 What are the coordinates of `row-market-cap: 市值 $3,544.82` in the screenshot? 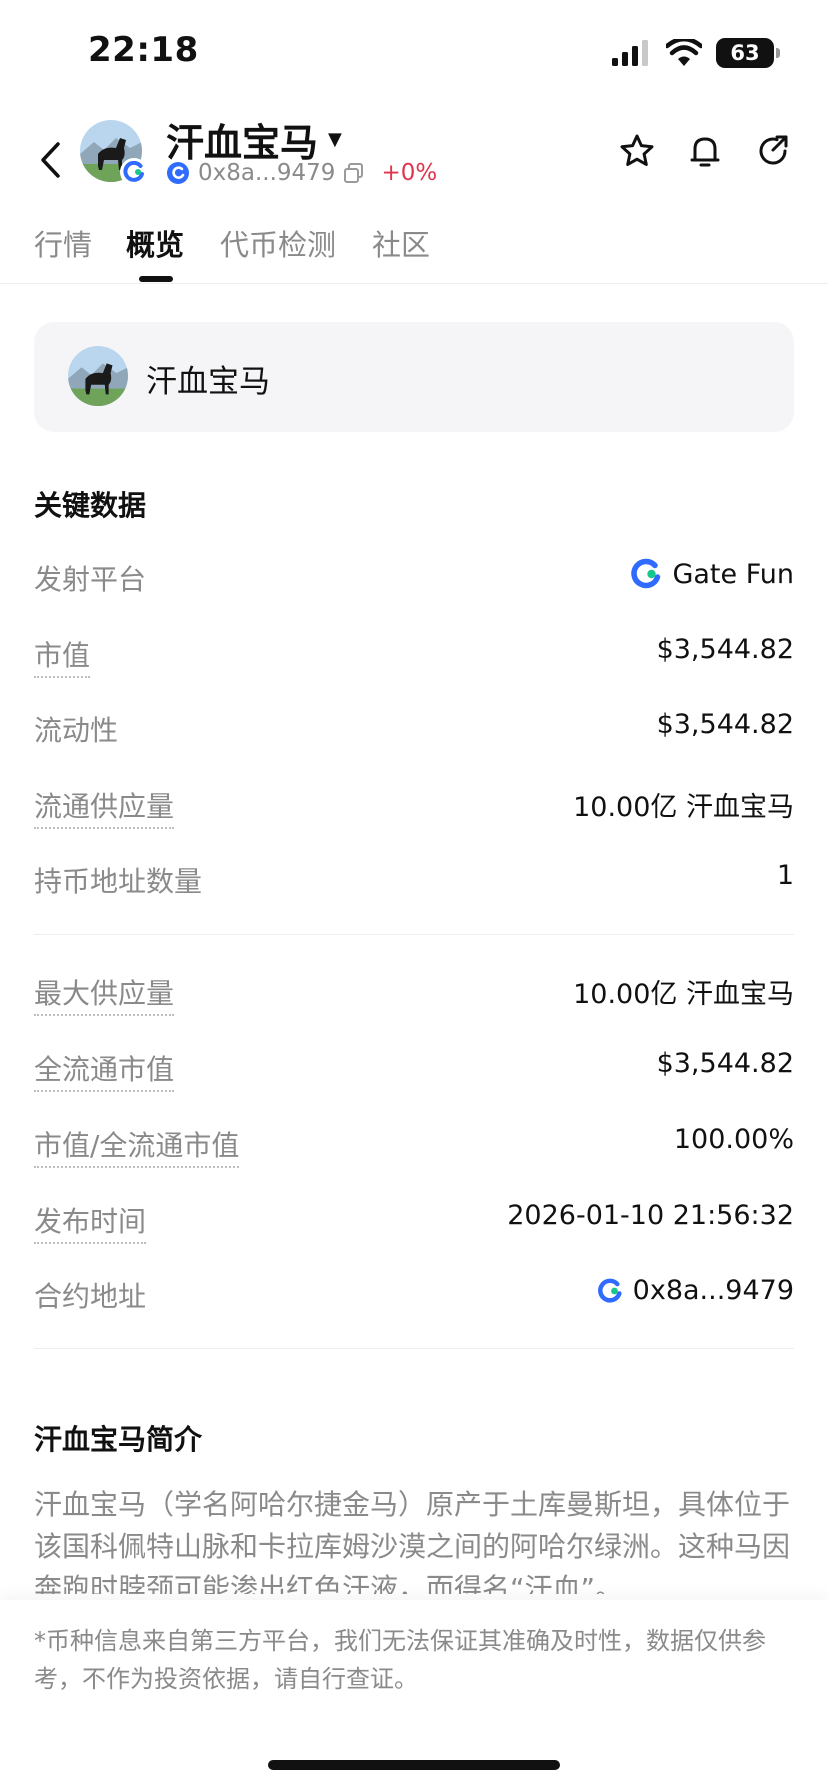 It's located at (414, 653).